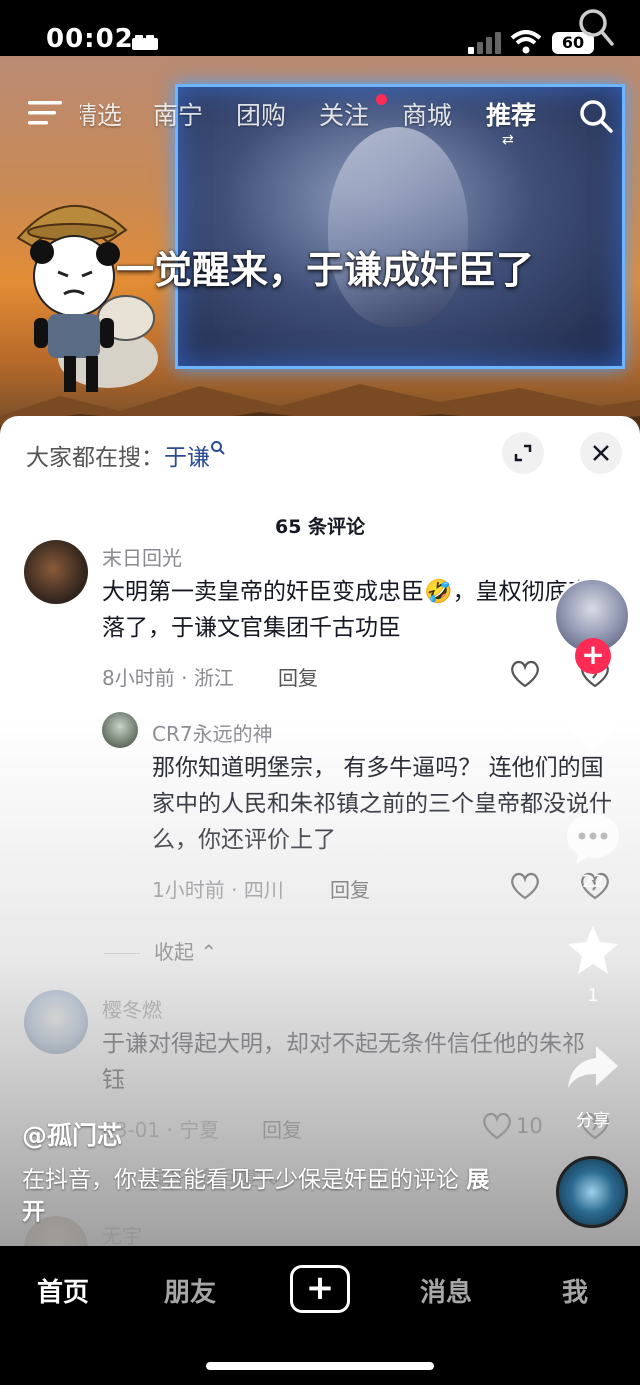 The width and height of the screenshot is (640, 1385). I want to click on tab-group-buy: 团购, so click(261, 114).